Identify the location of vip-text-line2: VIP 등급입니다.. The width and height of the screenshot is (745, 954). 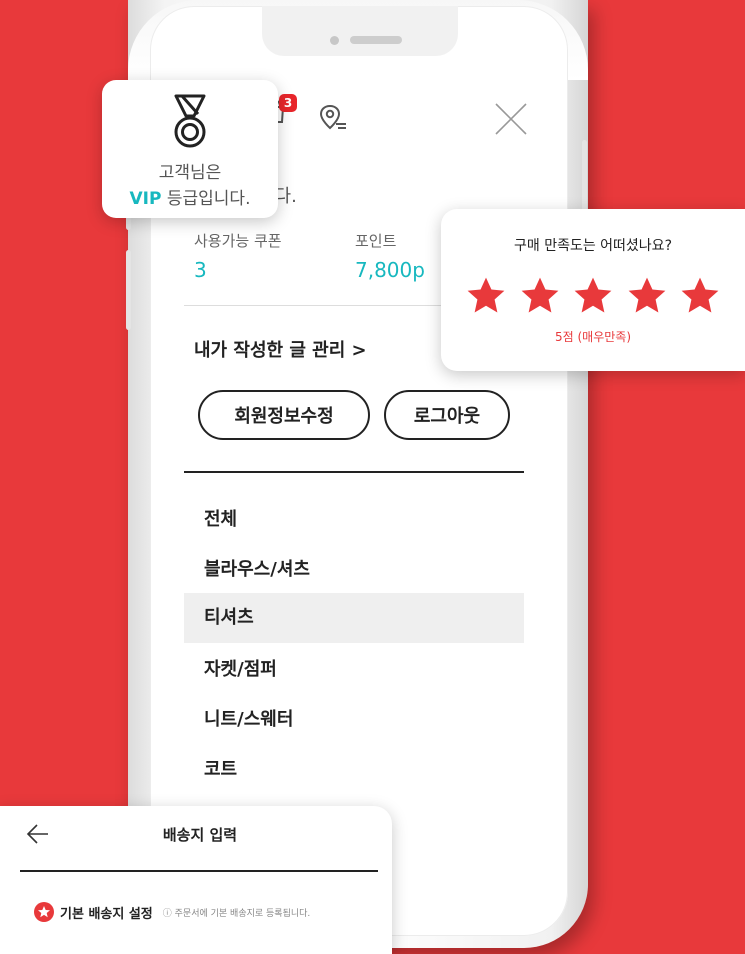
(190, 196).